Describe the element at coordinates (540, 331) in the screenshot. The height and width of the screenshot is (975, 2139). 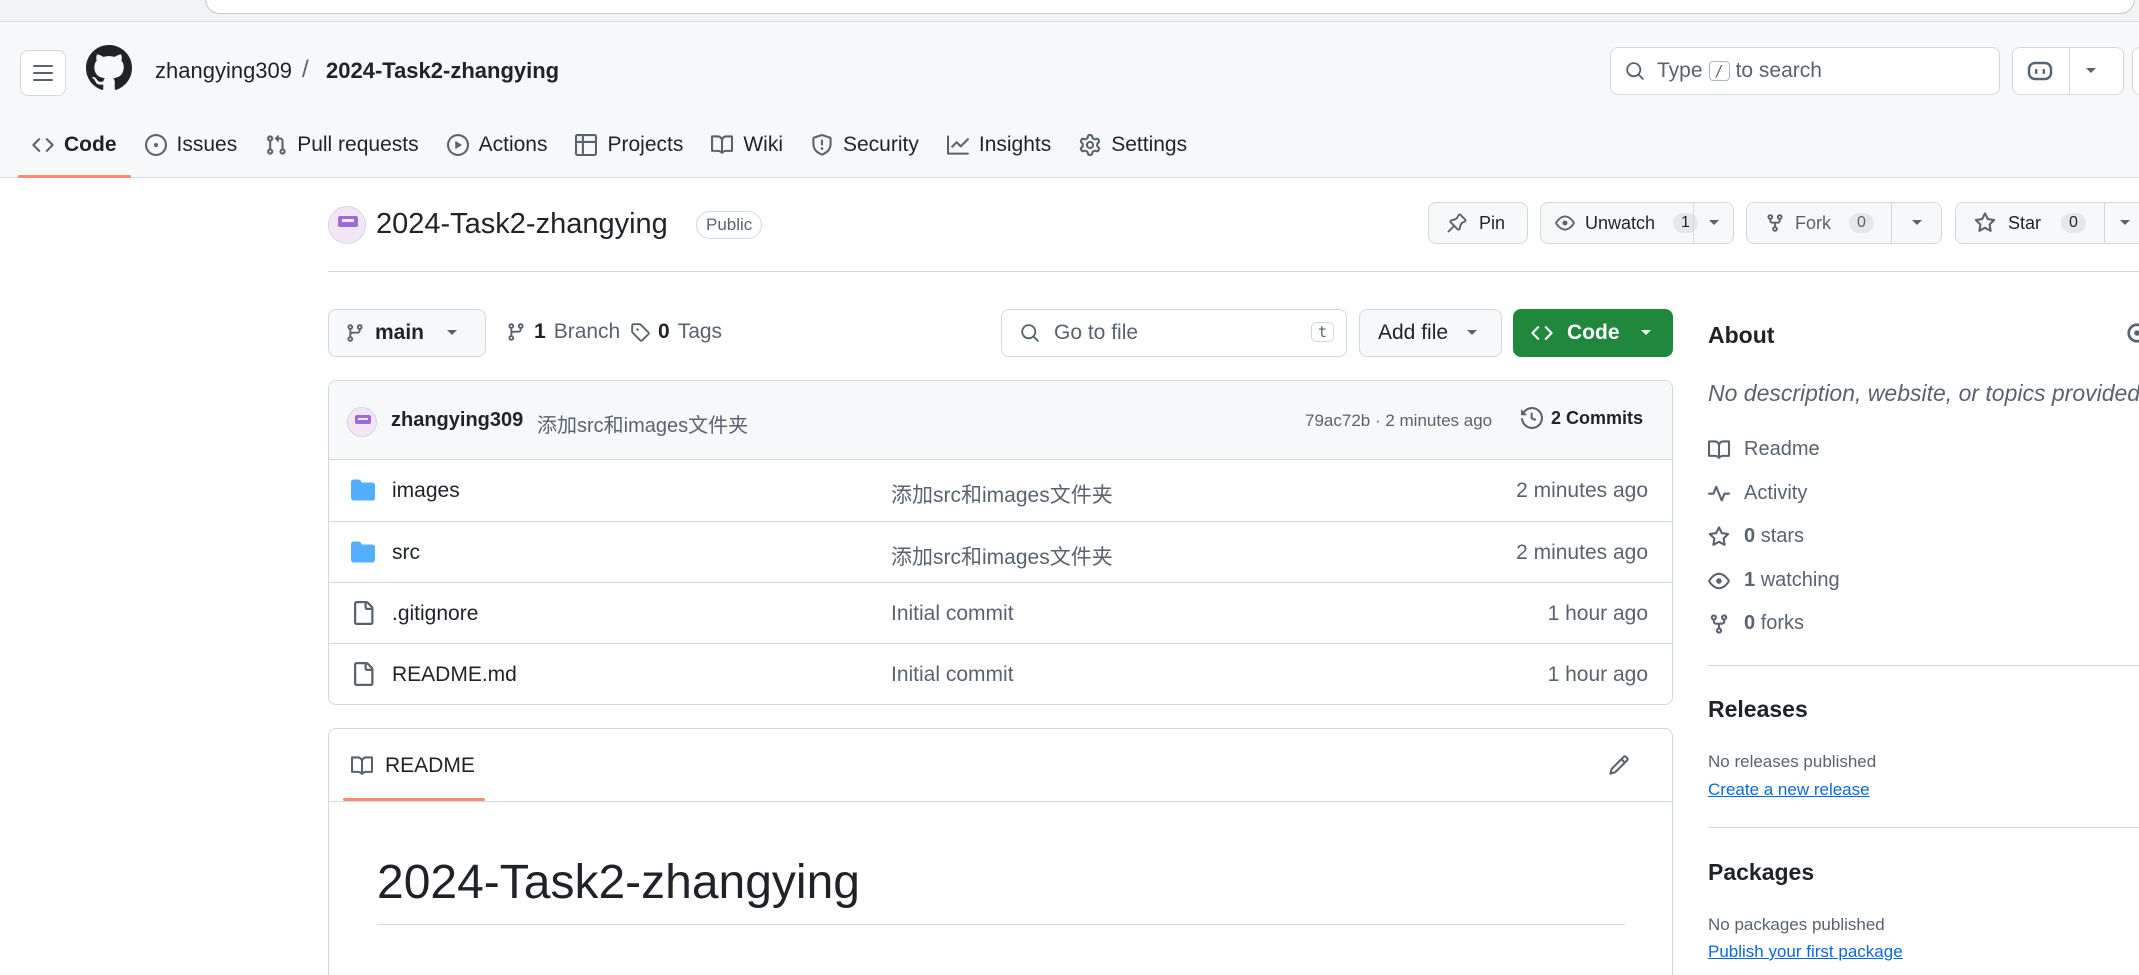
I see `branch-count: 1` at that location.